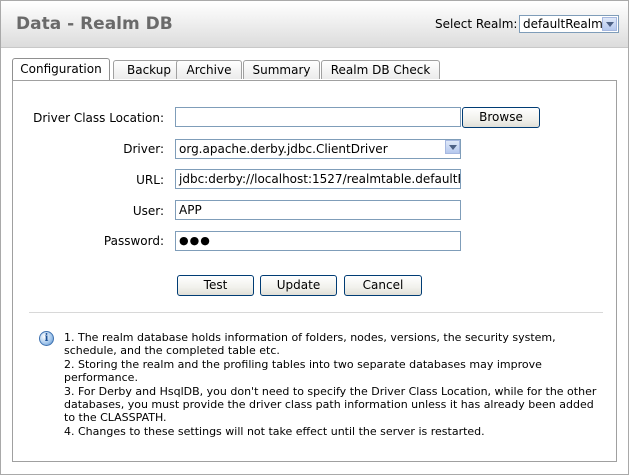 Image resolution: width=629 pixels, height=475 pixels. What do you see at coordinates (316, 312) in the screenshot?
I see `divider` at bounding box center [316, 312].